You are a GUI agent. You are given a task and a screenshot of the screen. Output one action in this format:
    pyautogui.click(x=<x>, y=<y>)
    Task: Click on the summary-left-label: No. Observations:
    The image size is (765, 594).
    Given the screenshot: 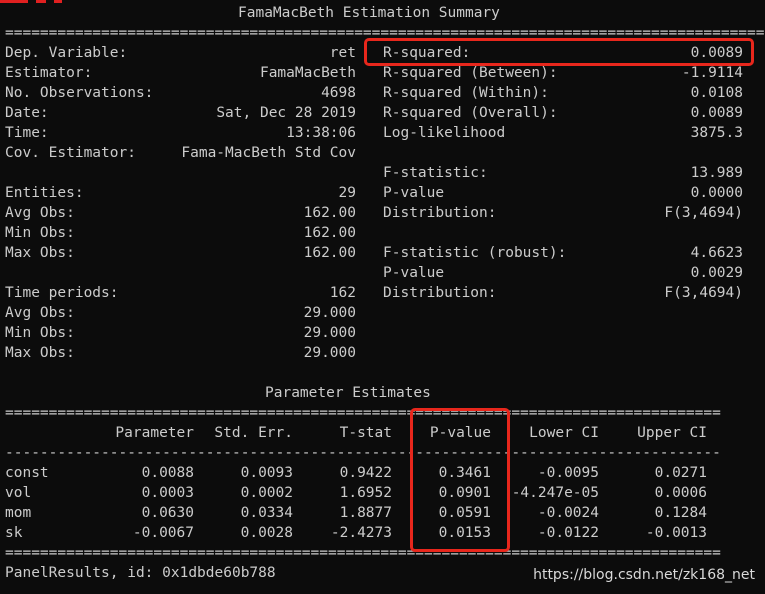 What is the action you would take?
    pyautogui.click(x=79, y=93)
    